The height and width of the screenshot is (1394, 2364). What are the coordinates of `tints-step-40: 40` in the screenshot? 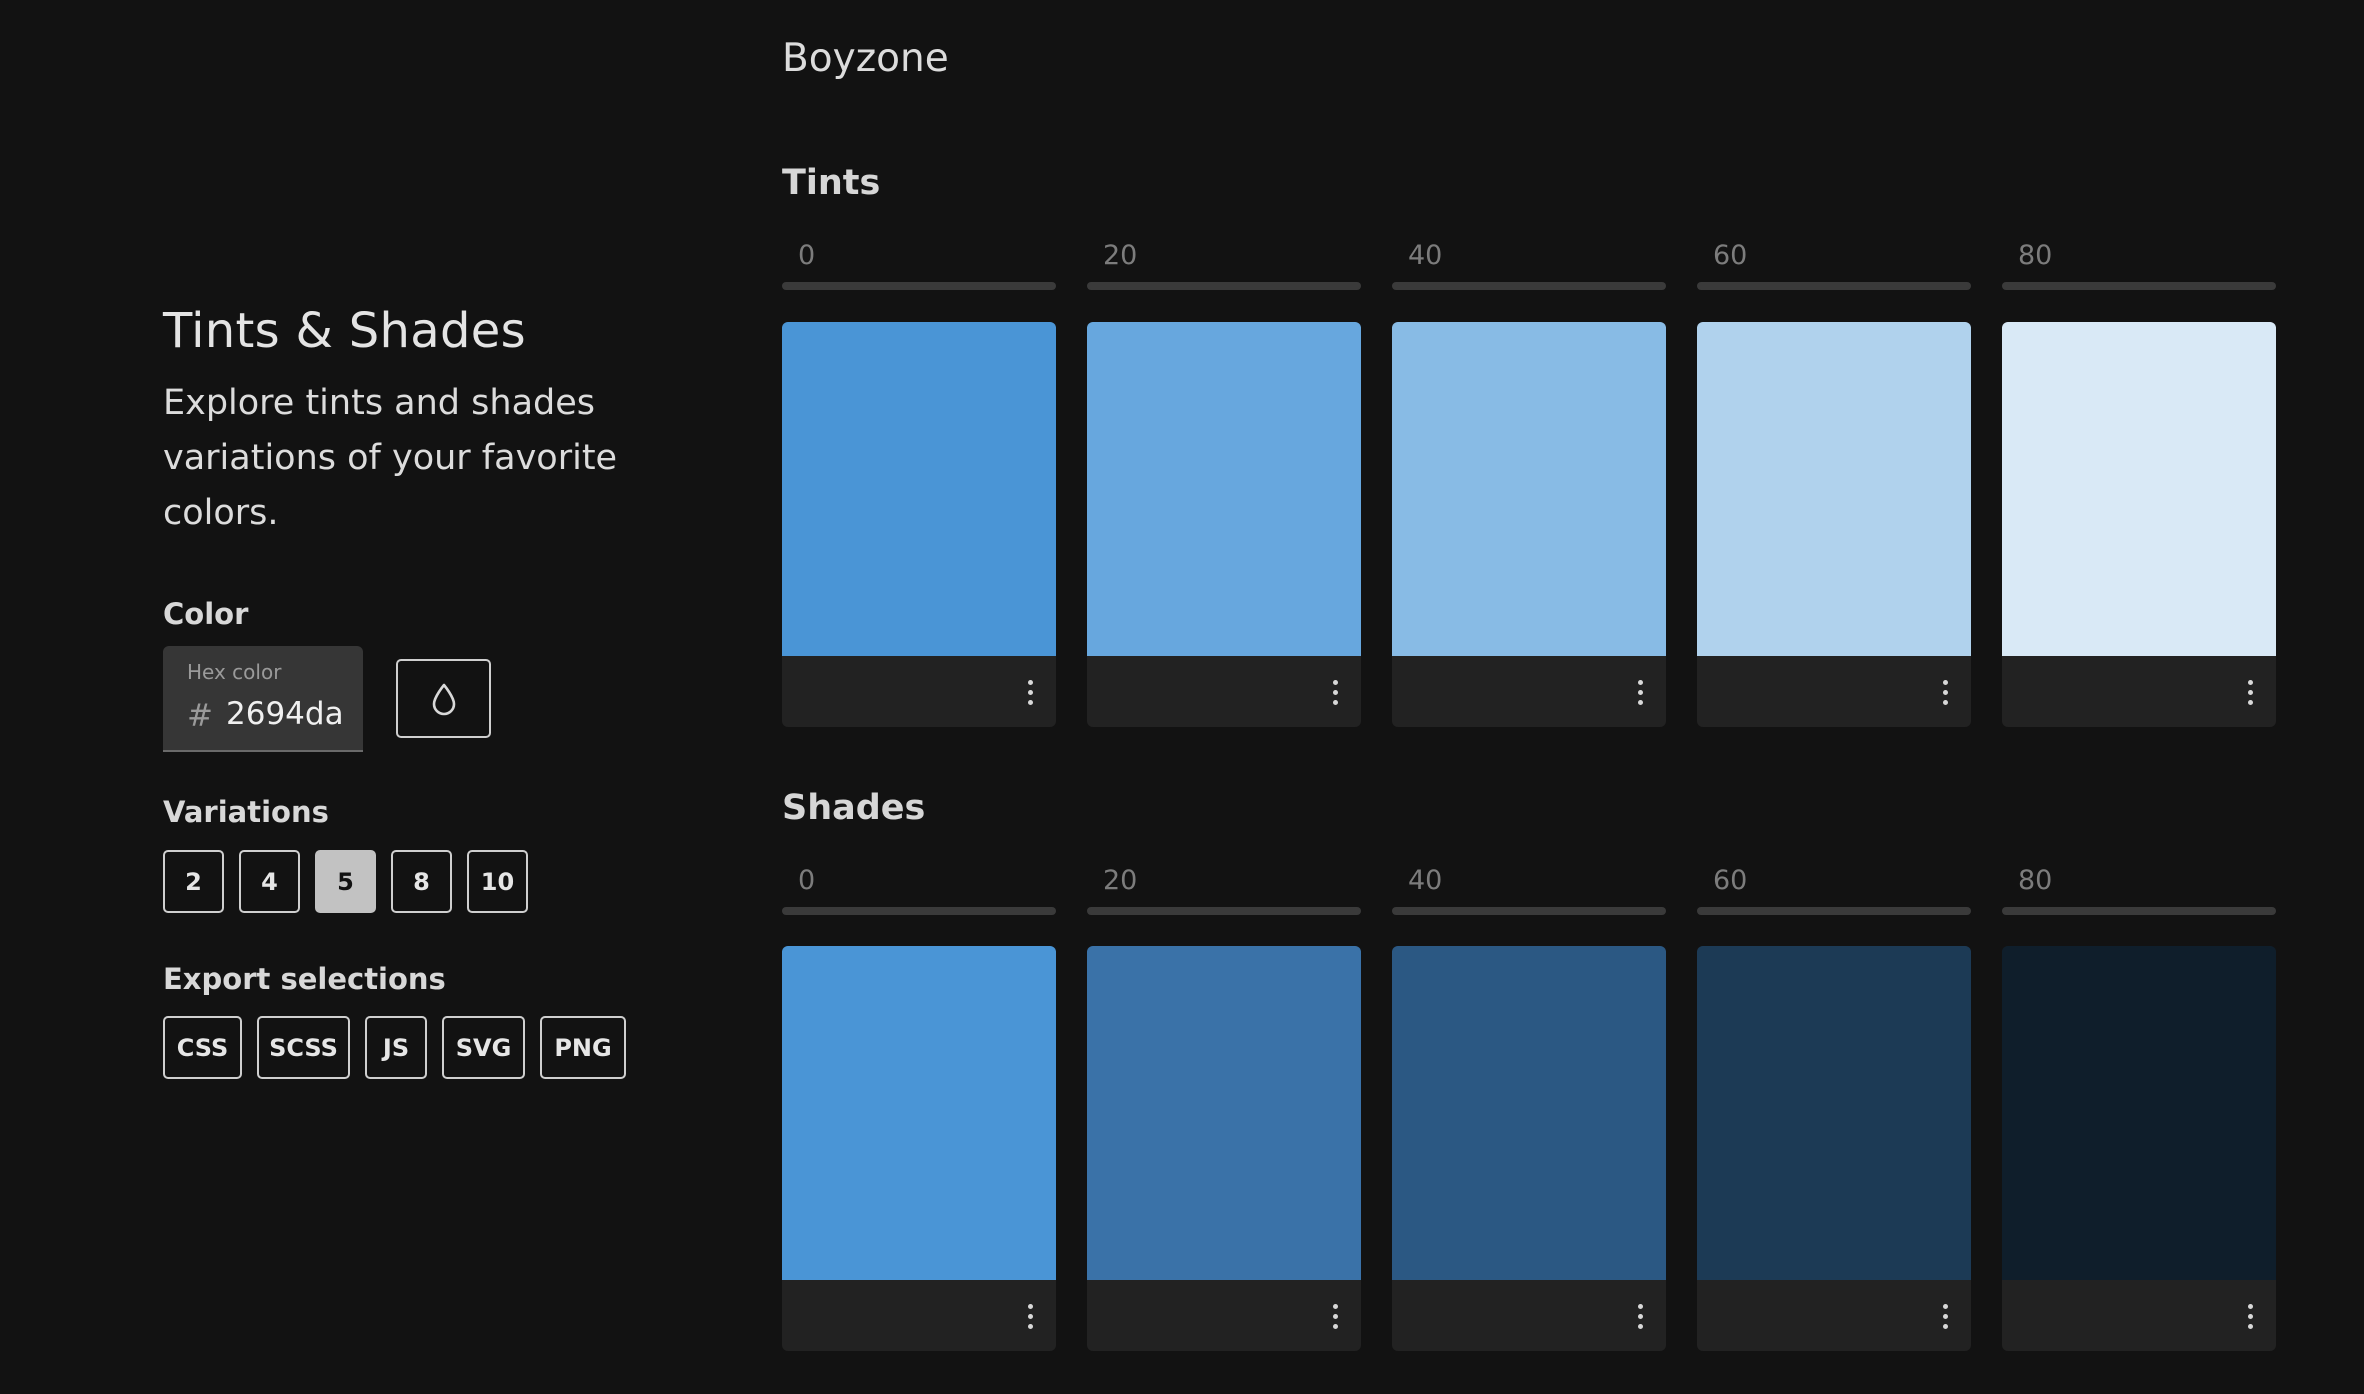 It's located at (1529, 265).